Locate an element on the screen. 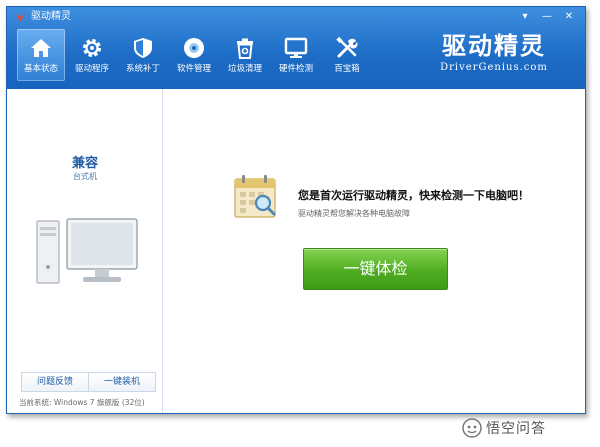 The image size is (600, 447). monitor-icon is located at coordinates (296, 47).